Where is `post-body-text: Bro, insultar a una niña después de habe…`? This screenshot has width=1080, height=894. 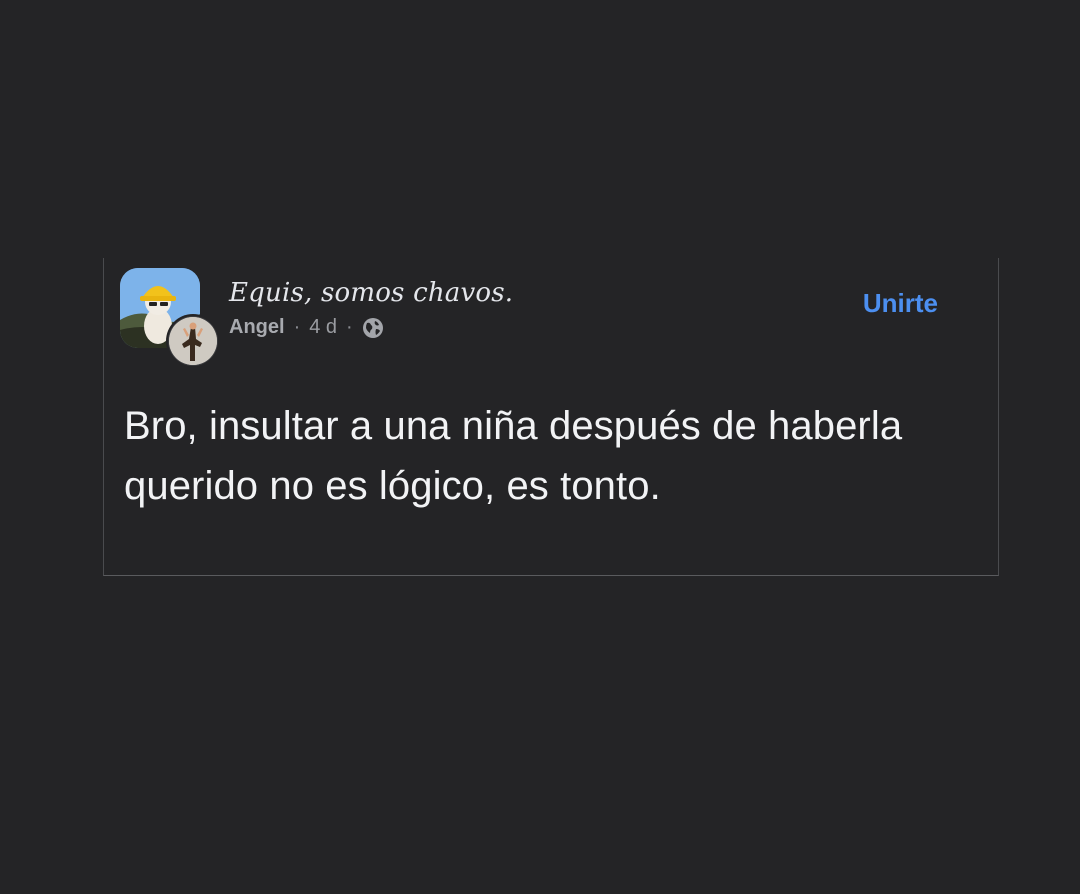
post-body-text: Bro, insultar a una niña después de habe… is located at coordinates (513, 456).